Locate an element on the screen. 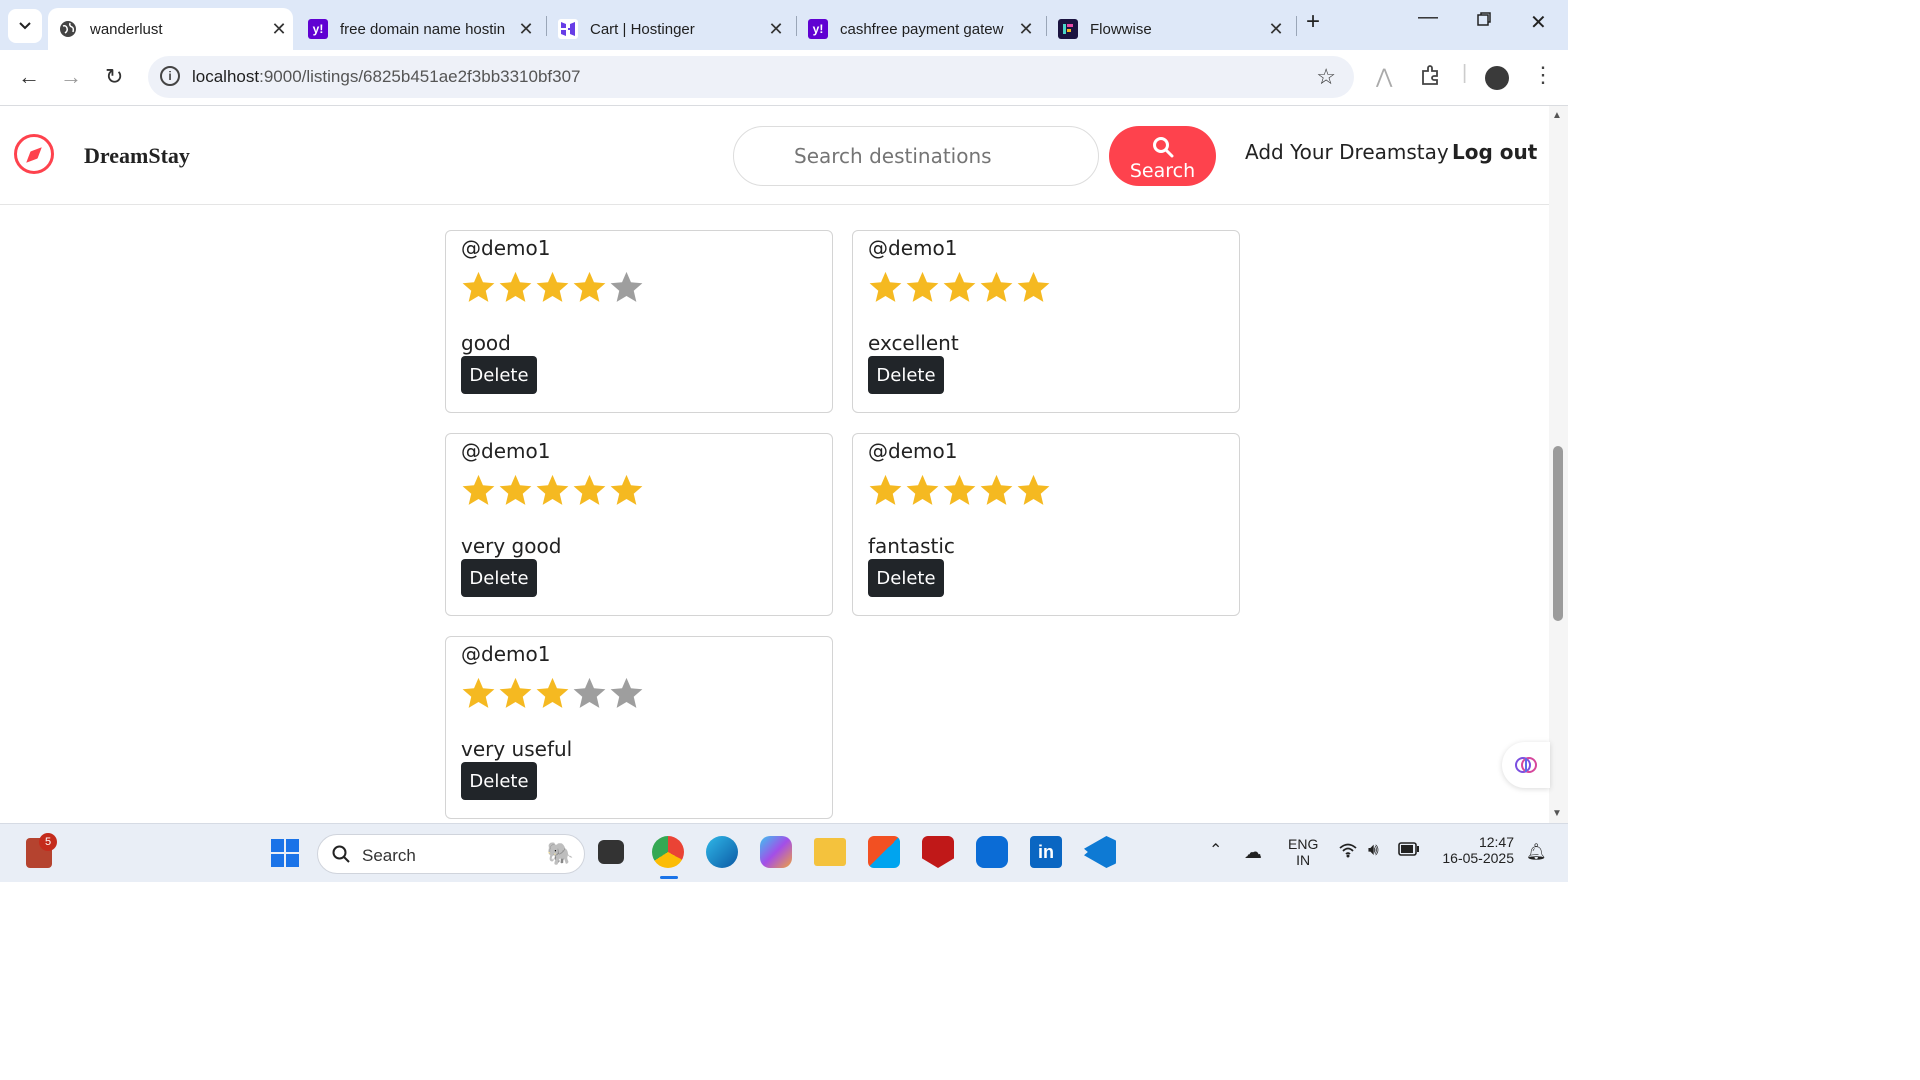 This screenshot has width=1920, height=1080. linkedin-icon: in is located at coordinates (1046, 852).